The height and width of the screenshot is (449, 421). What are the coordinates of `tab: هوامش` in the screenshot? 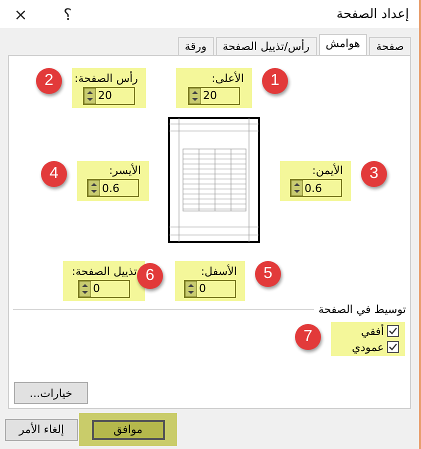 It's located at (343, 44).